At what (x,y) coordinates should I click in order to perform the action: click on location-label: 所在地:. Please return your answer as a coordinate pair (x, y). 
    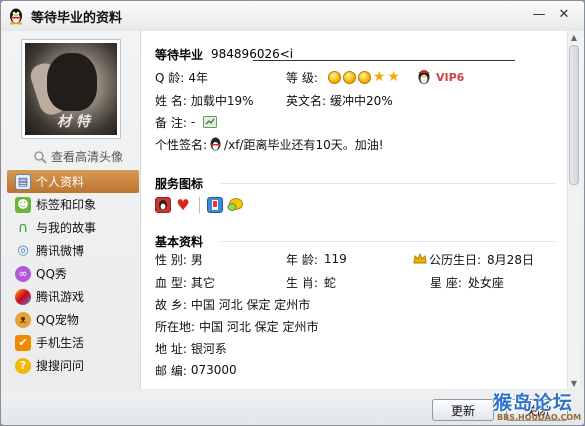
    Looking at the image, I should click on (175, 326).